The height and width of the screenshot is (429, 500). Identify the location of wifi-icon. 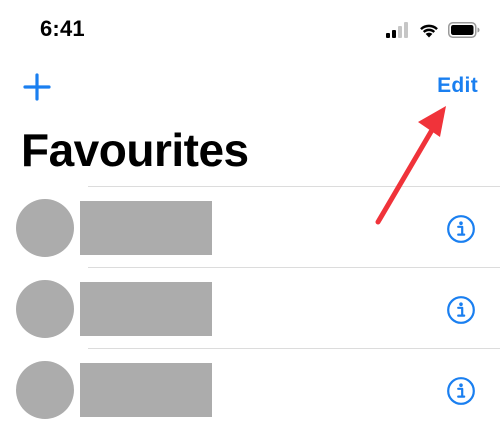
(429, 31).